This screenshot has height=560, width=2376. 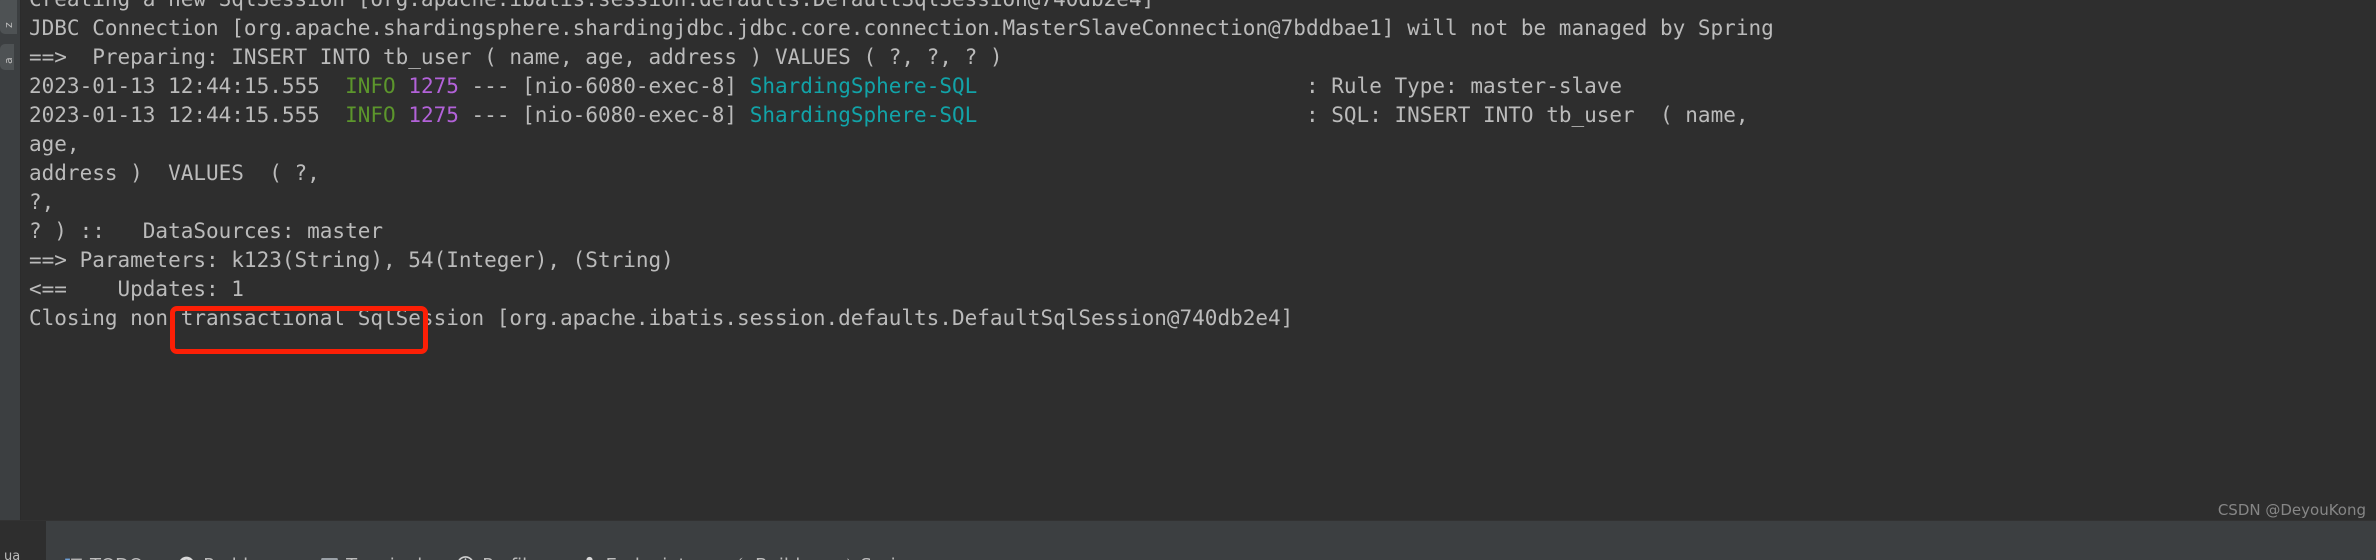 I want to click on problems-icon, so click(x=186, y=557).